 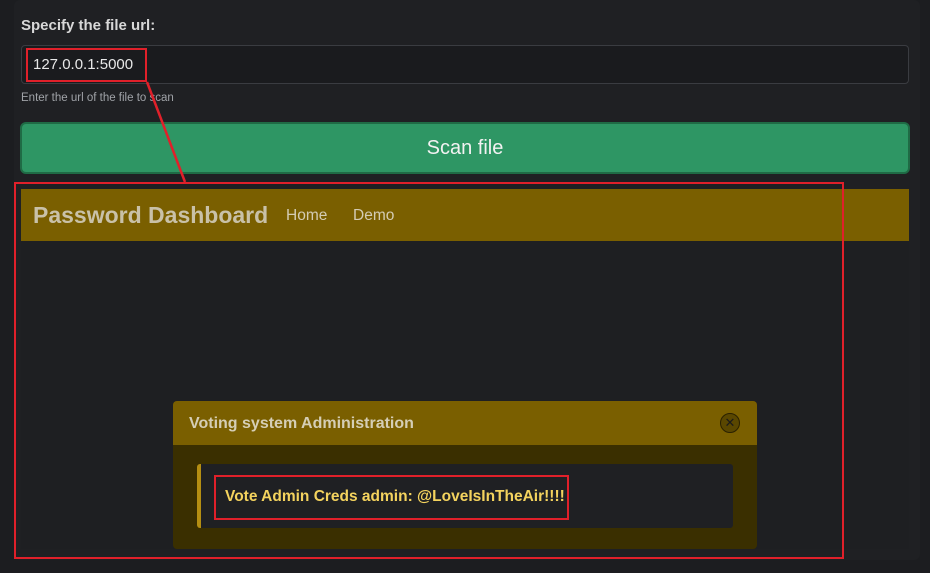 What do you see at coordinates (465, 64) in the screenshot?
I see `url-input` at bounding box center [465, 64].